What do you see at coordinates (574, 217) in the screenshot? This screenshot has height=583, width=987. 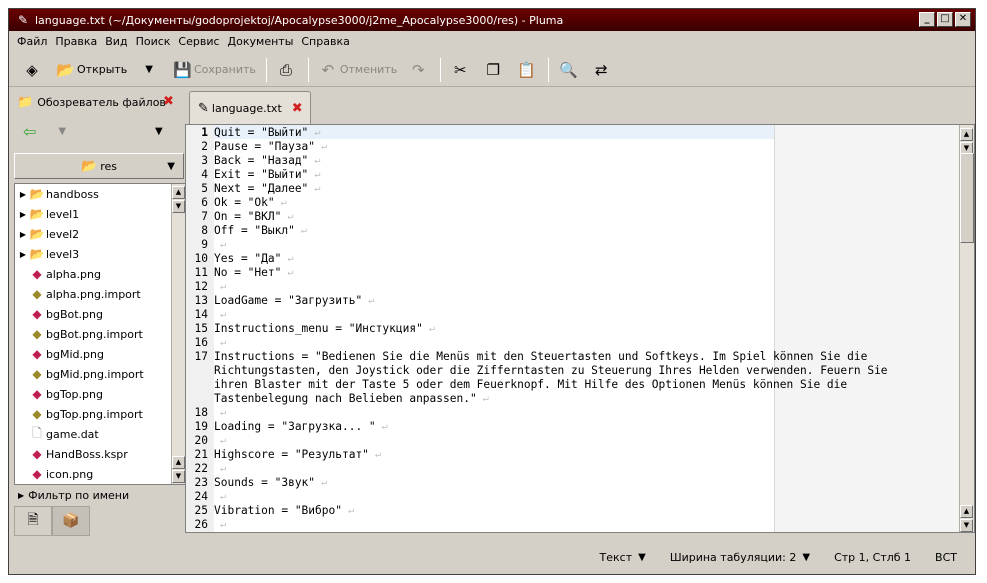 I see `code-line: 7 On = "ВКЛ" ↵` at bounding box center [574, 217].